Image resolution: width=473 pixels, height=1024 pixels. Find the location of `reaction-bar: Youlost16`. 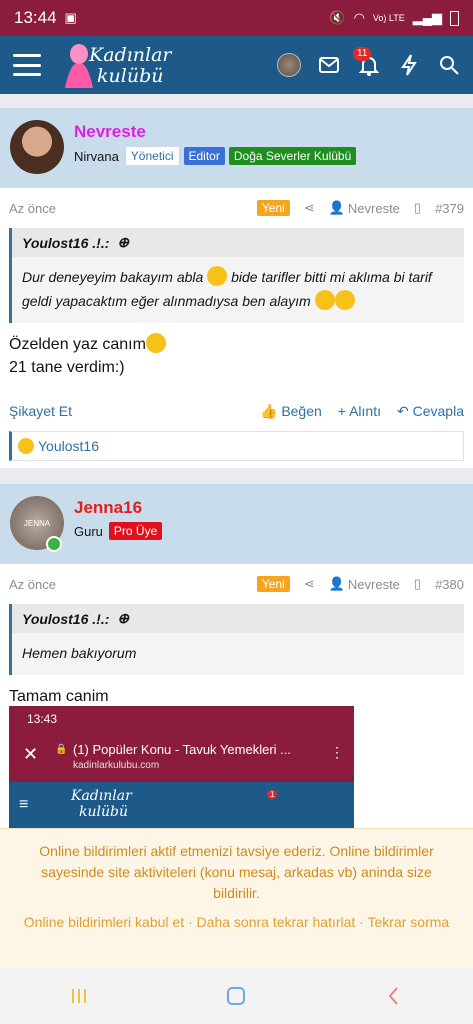

reaction-bar: Youlost16 is located at coordinates (236, 446).